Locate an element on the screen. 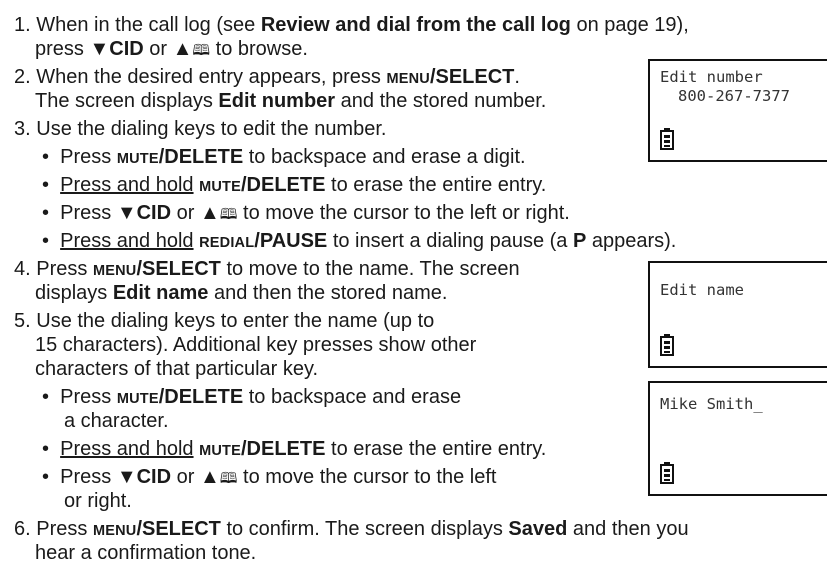 The width and height of the screenshot is (827, 576). step-number: 3. is located at coordinates (22, 129).